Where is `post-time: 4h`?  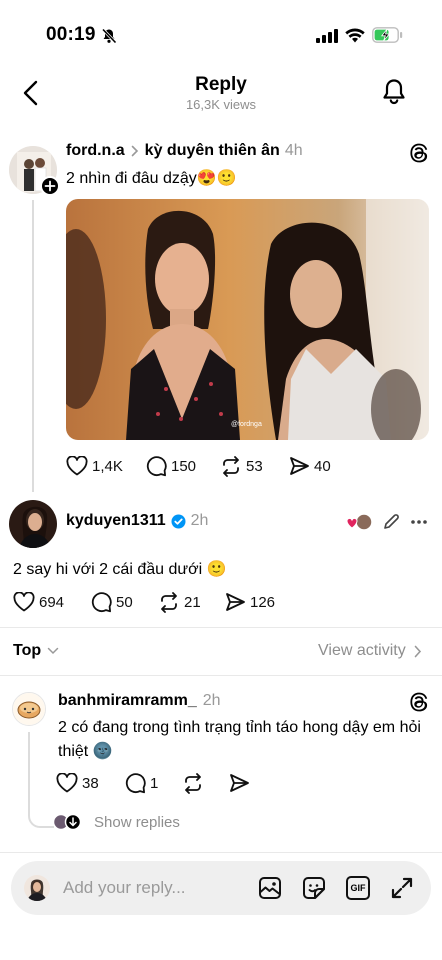
post-time: 4h is located at coordinates (293, 150).